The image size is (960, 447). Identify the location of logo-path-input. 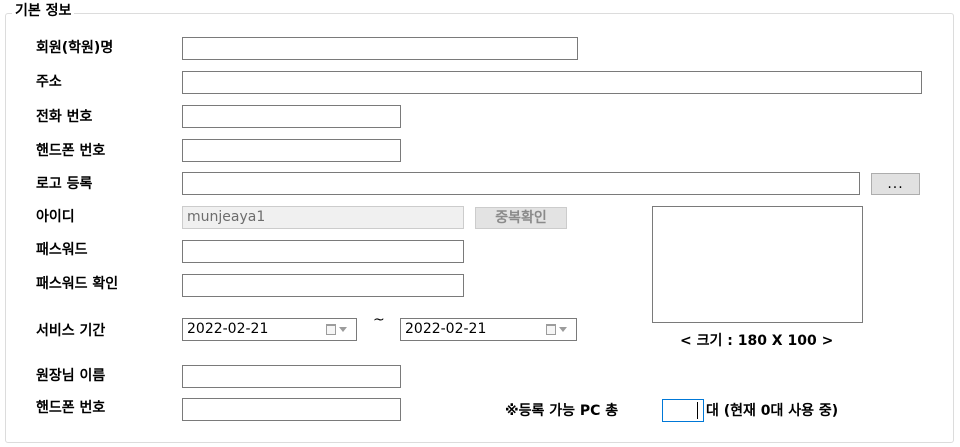
(521, 183).